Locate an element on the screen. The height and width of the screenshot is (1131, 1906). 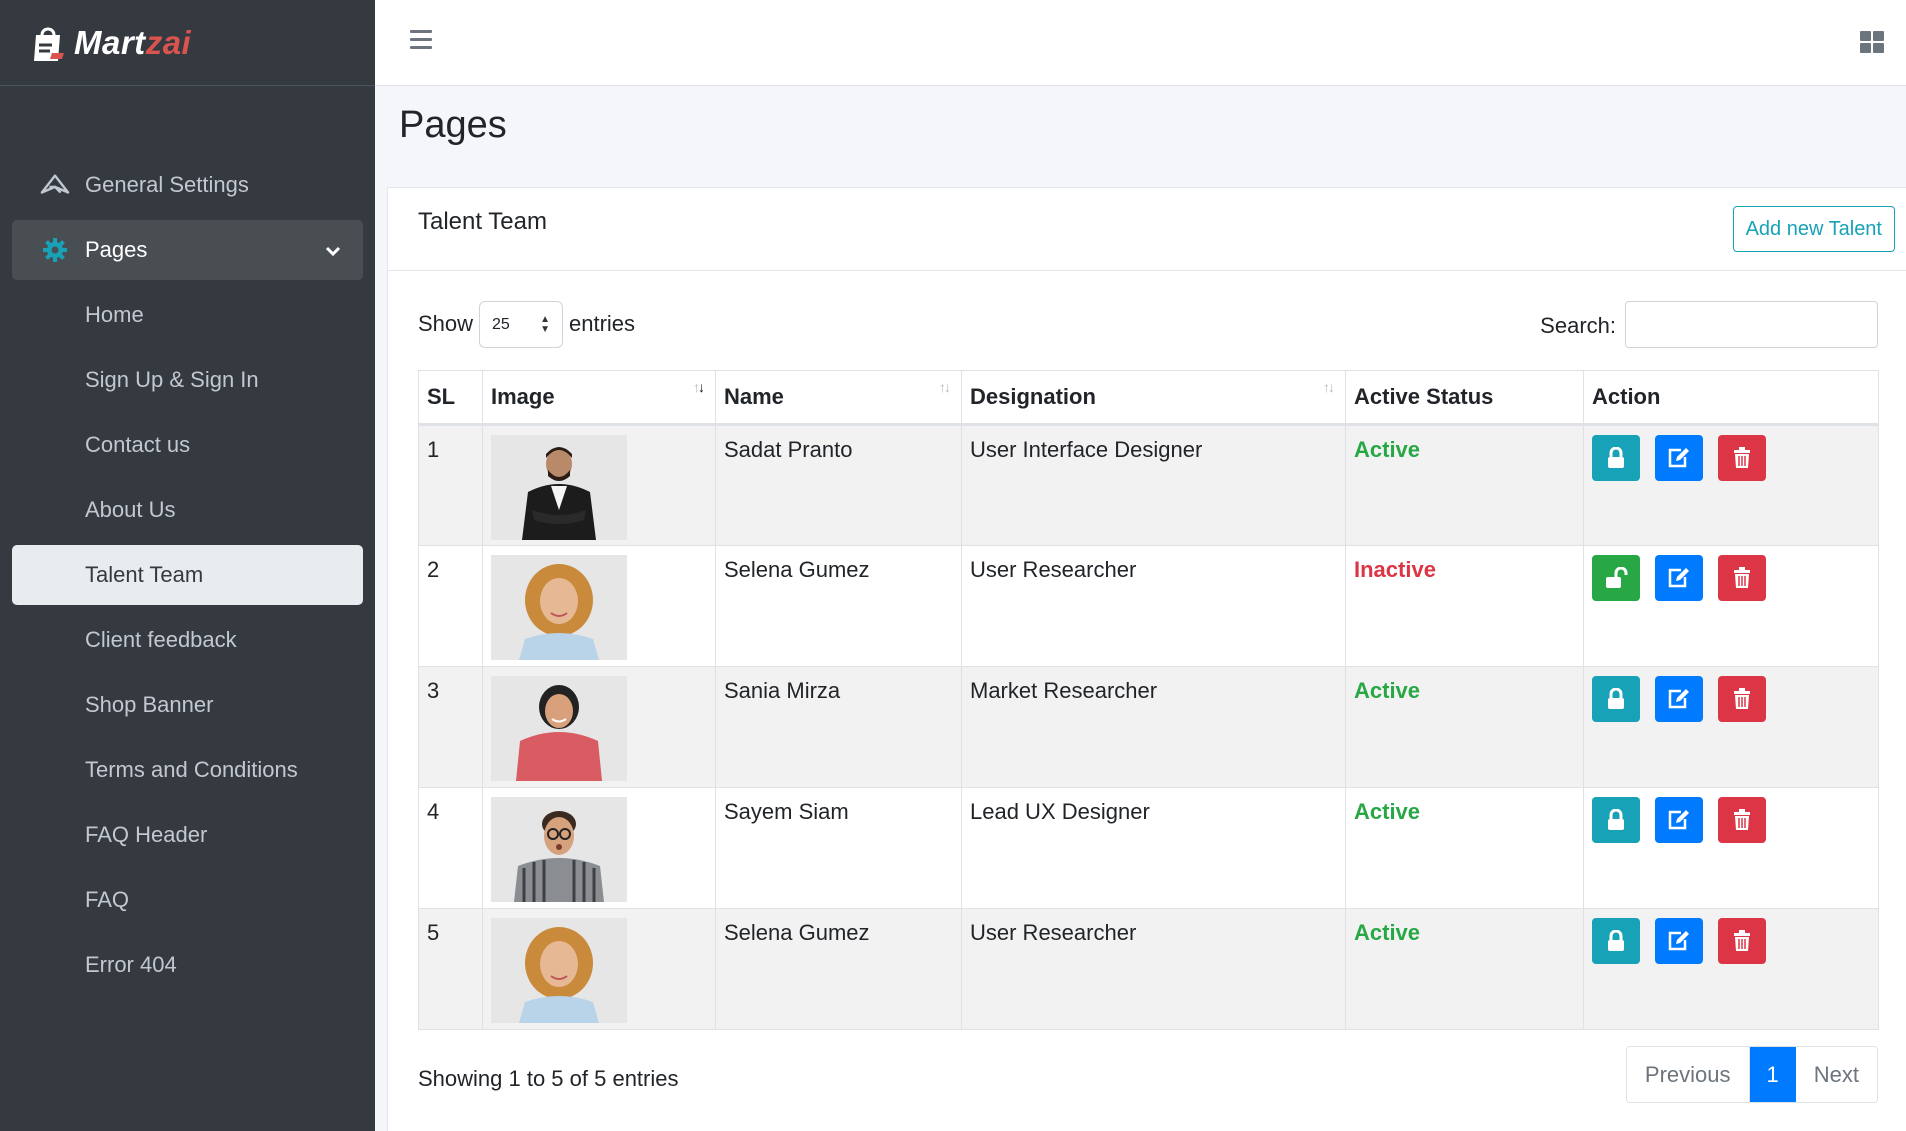
column-header-name: Name ↑↓ is located at coordinates (838, 398).